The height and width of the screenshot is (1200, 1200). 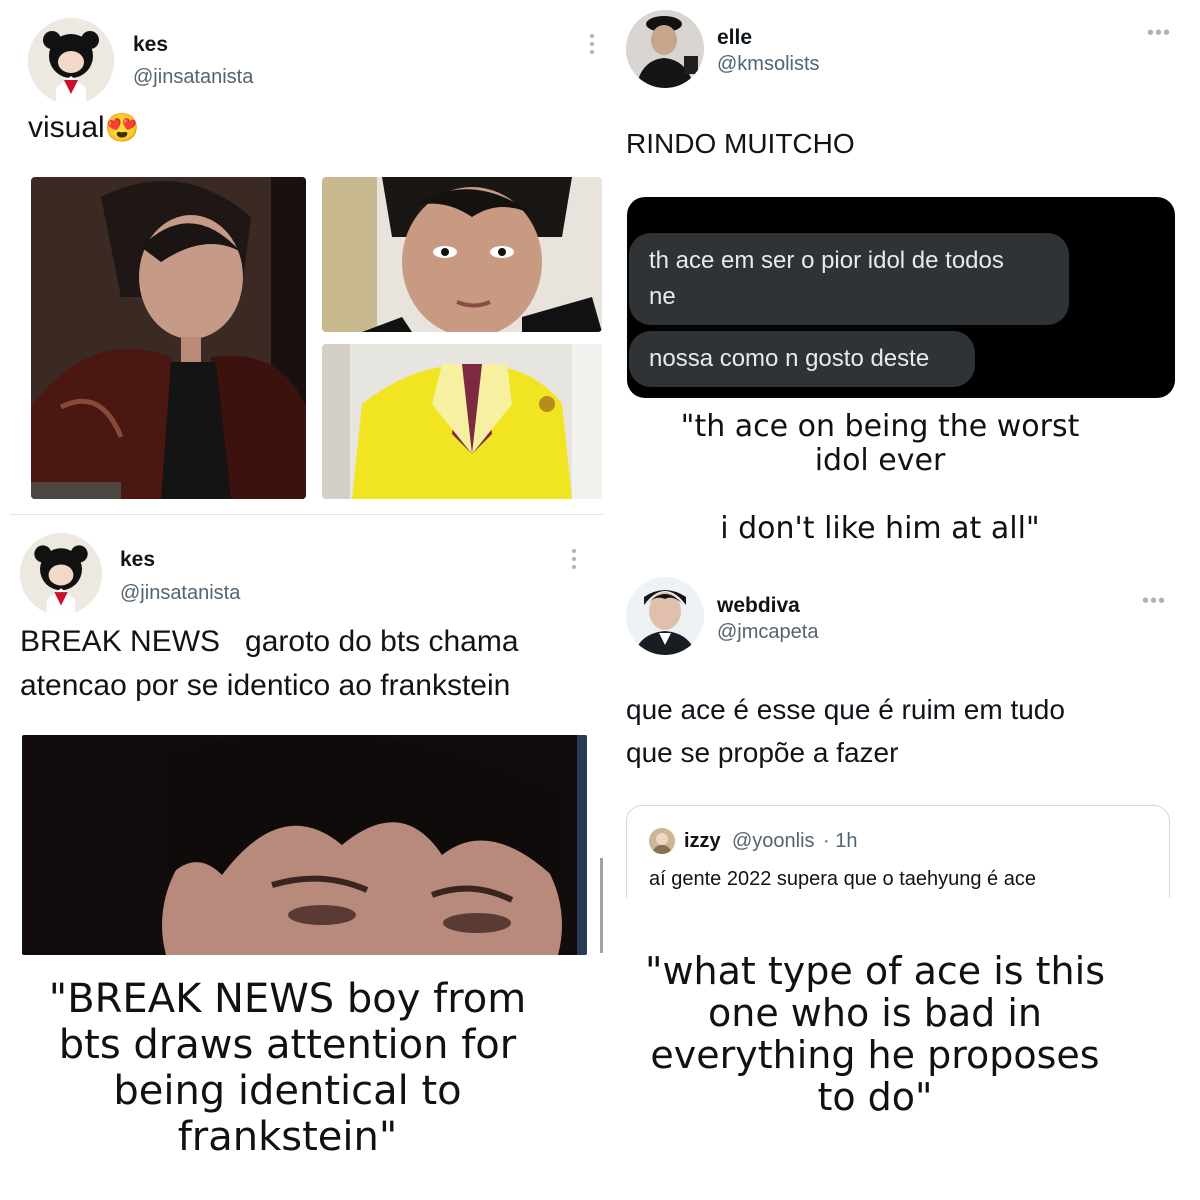 What do you see at coordinates (849, 279) in the screenshot?
I see `chat-bubble: th ace em ser o pior idol de todos ne` at bounding box center [849, 279].